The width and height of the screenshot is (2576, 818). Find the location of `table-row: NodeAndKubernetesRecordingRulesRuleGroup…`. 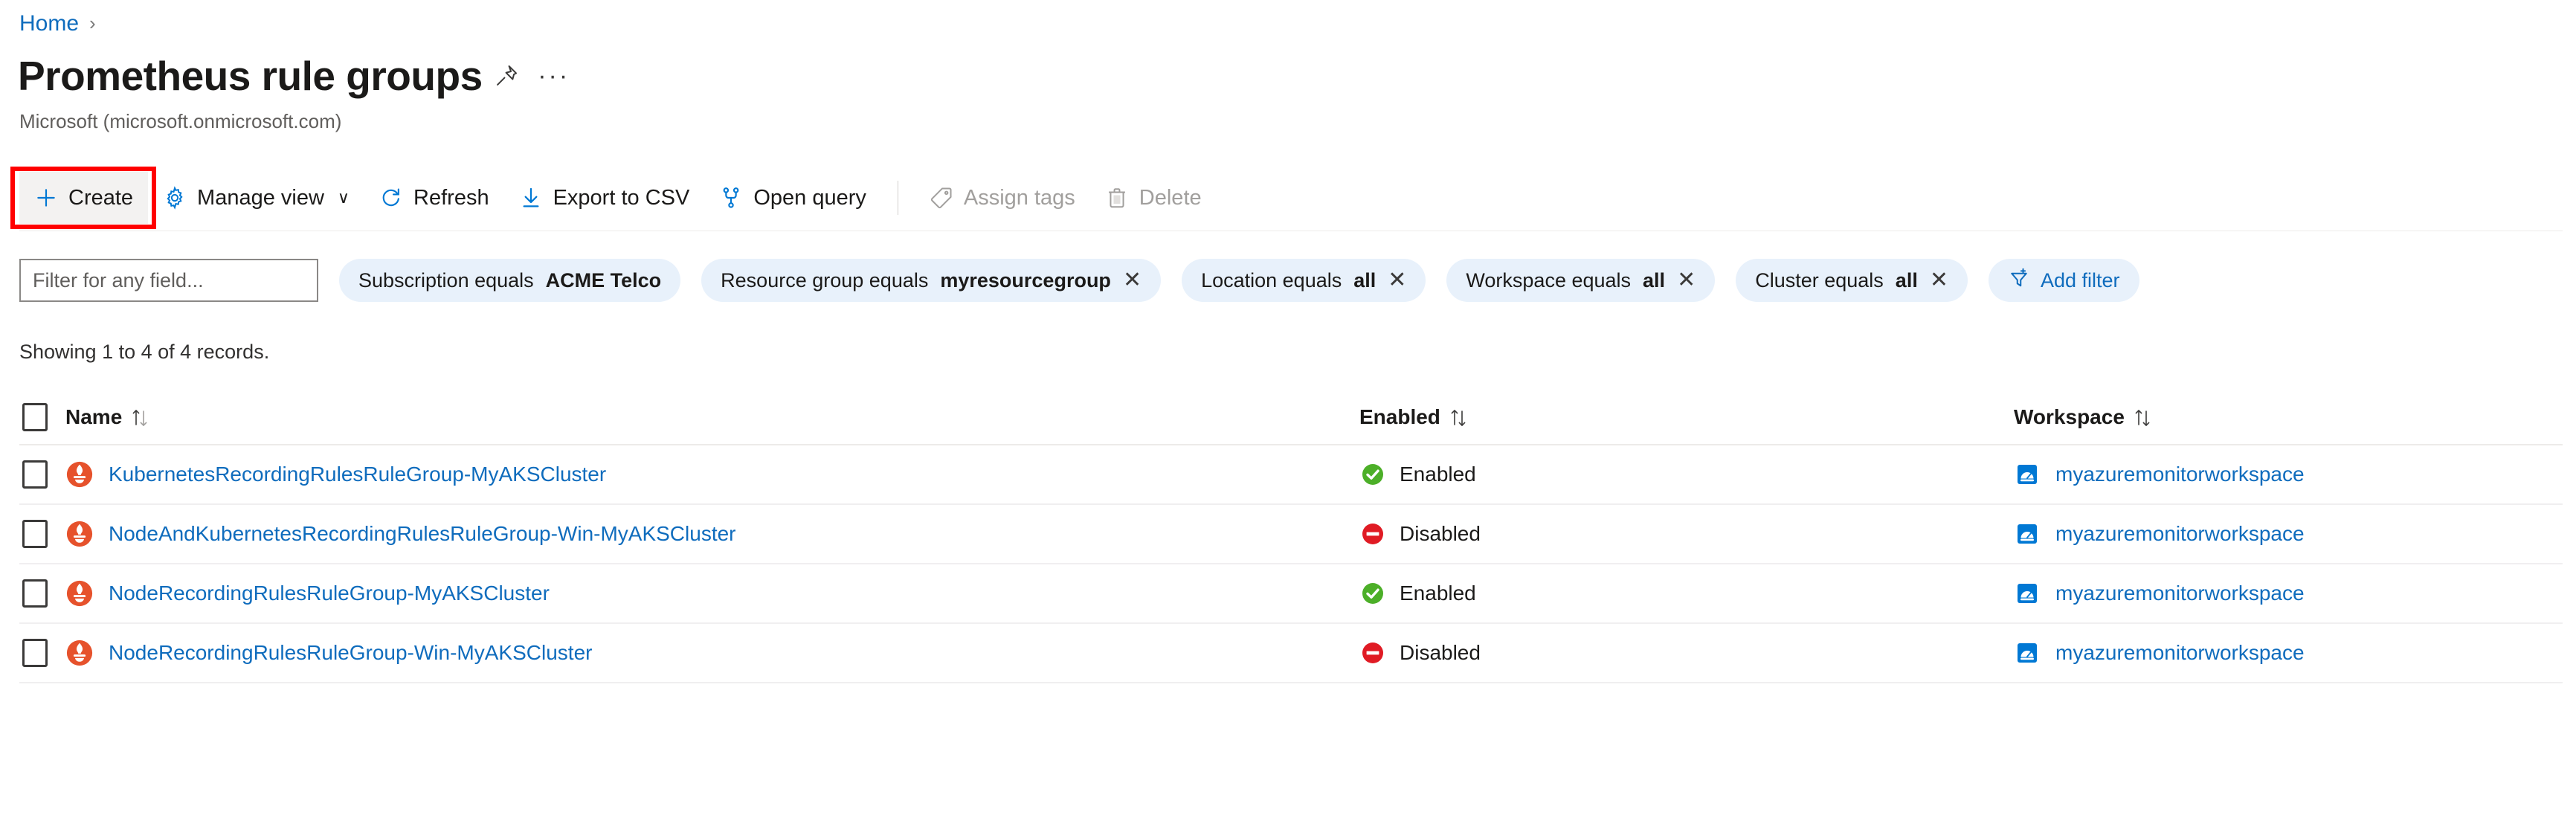

table-row: NodeAndKubernetesRecordingRulesRuleGroup… is located at coordinates (1291, 534).